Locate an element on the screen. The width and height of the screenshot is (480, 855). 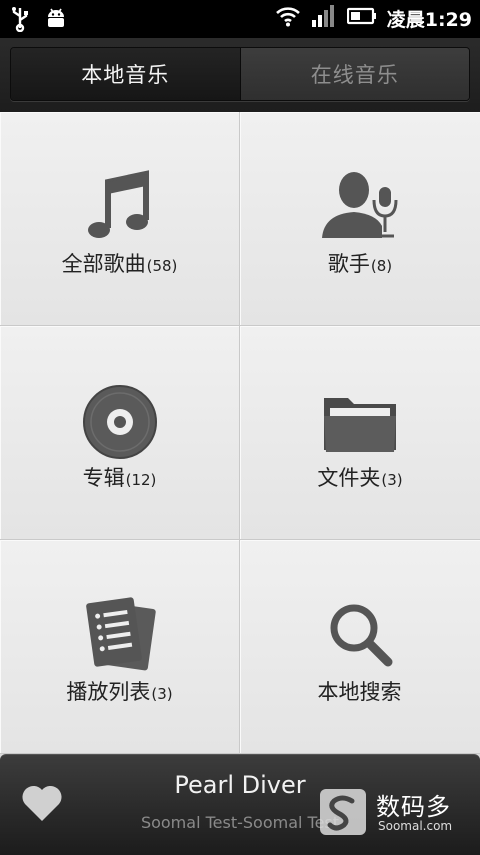
category-label: 专辑(12) is located at coordinates (119, 478).